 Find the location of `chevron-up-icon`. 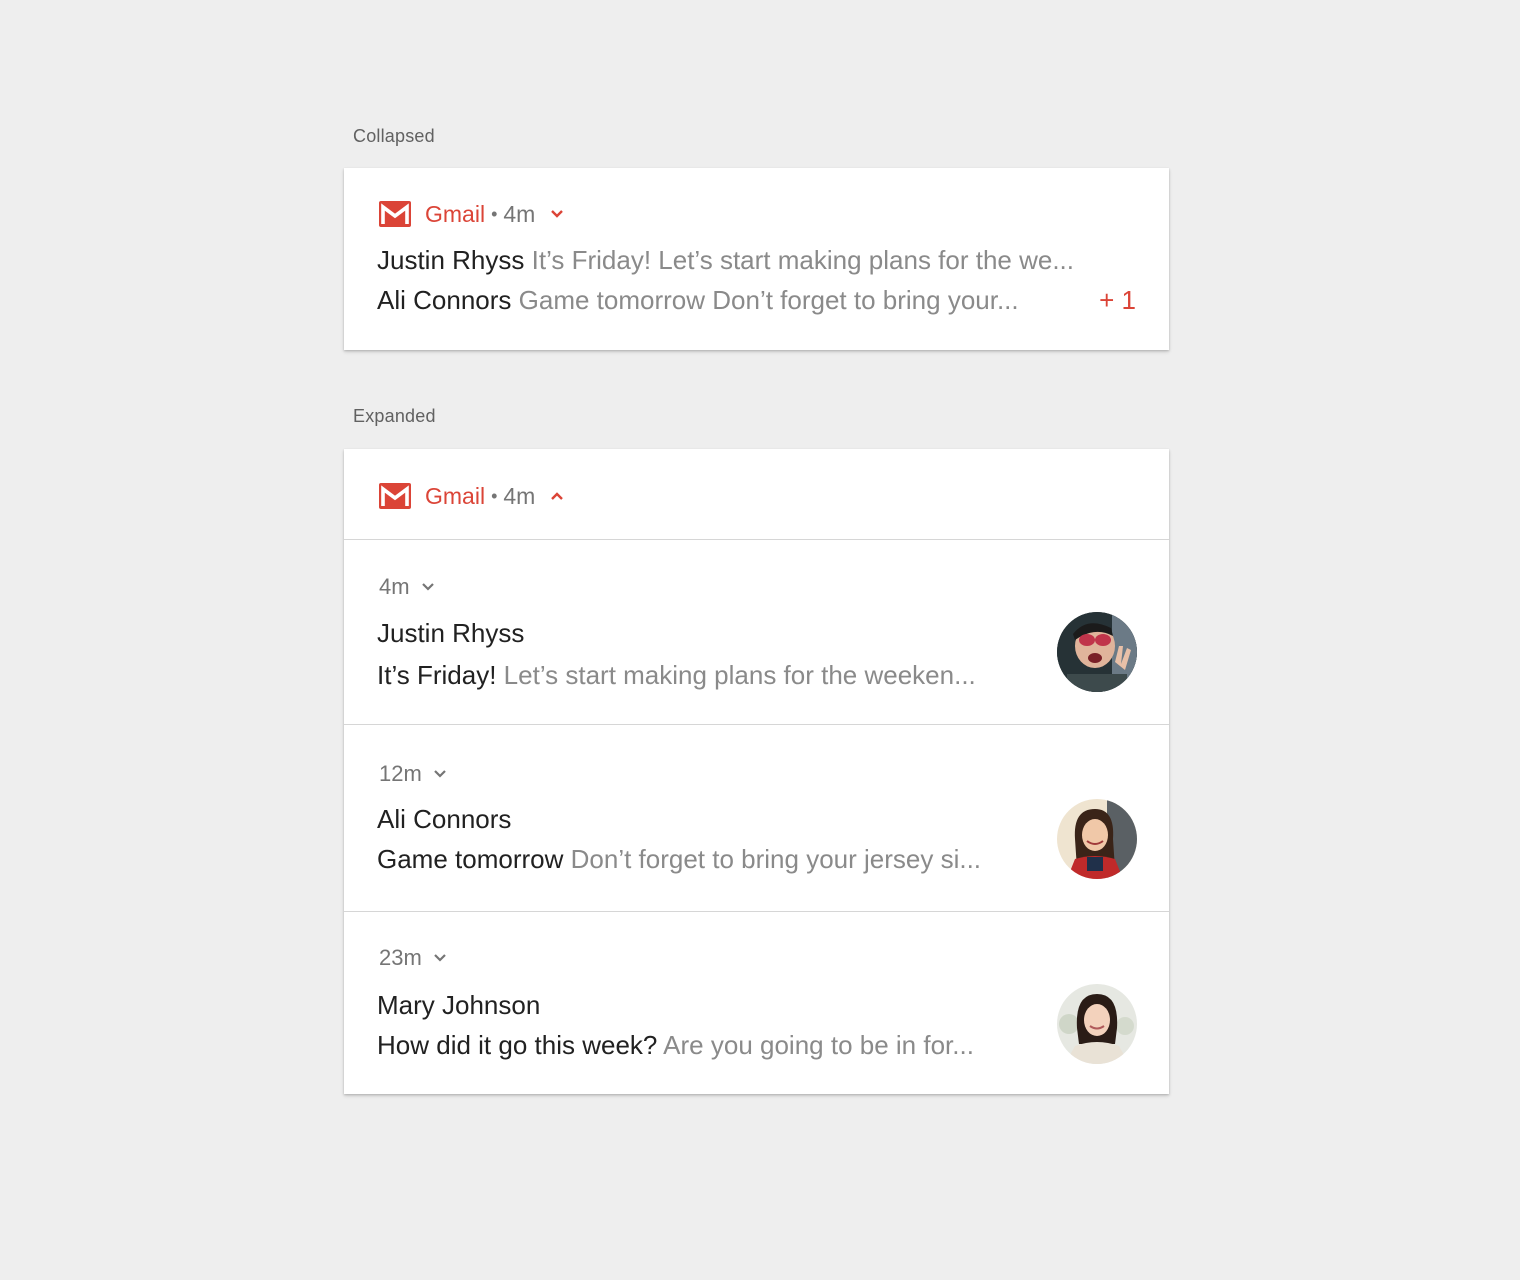

chevron-up-icon is located at coordinates (557, 496).